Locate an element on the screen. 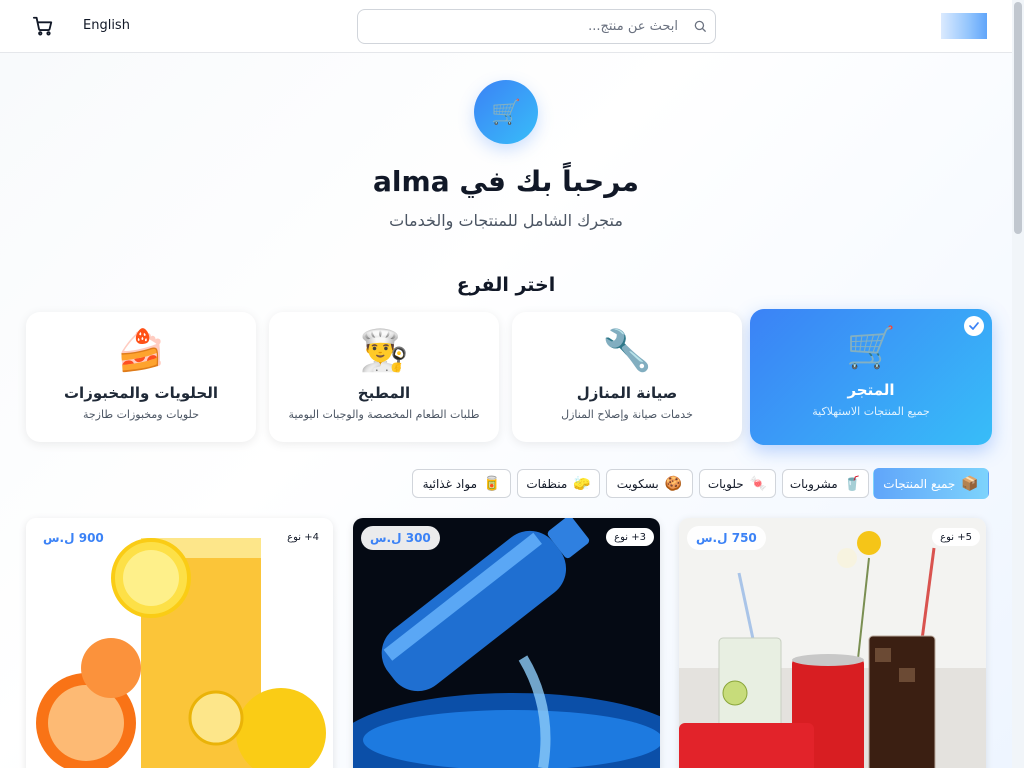  category-sweets: 🍬 حلويات is located at coordinates (737, 483).